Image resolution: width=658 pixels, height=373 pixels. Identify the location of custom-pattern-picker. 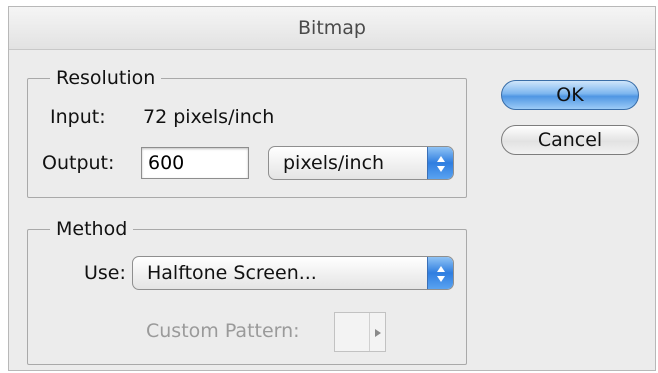
(360, 332).